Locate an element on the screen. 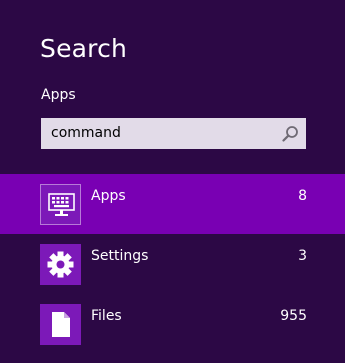  result-files-label: Files is located at coordinates (106, 316).